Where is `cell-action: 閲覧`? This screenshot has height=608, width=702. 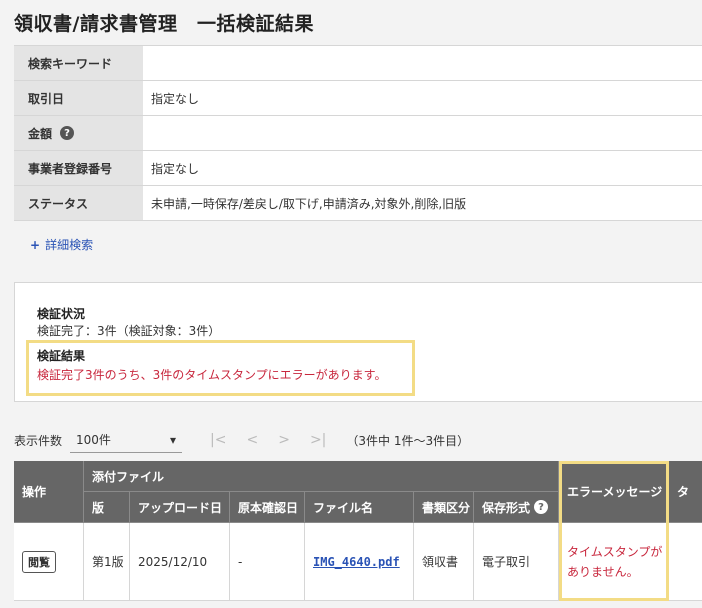 cell-action: 閲覧 is located at coordinates (49, 562).